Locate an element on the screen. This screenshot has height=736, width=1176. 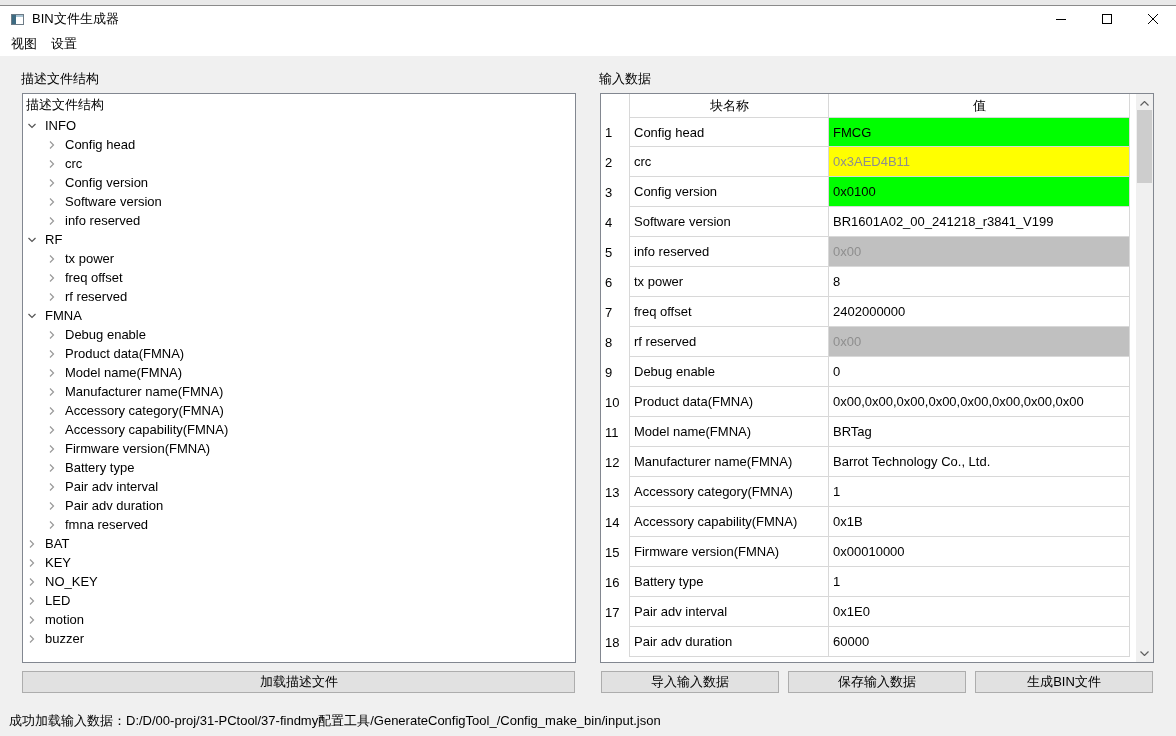
tree-item: Firmware version(FMNA) is located at coordinates (138, 448).